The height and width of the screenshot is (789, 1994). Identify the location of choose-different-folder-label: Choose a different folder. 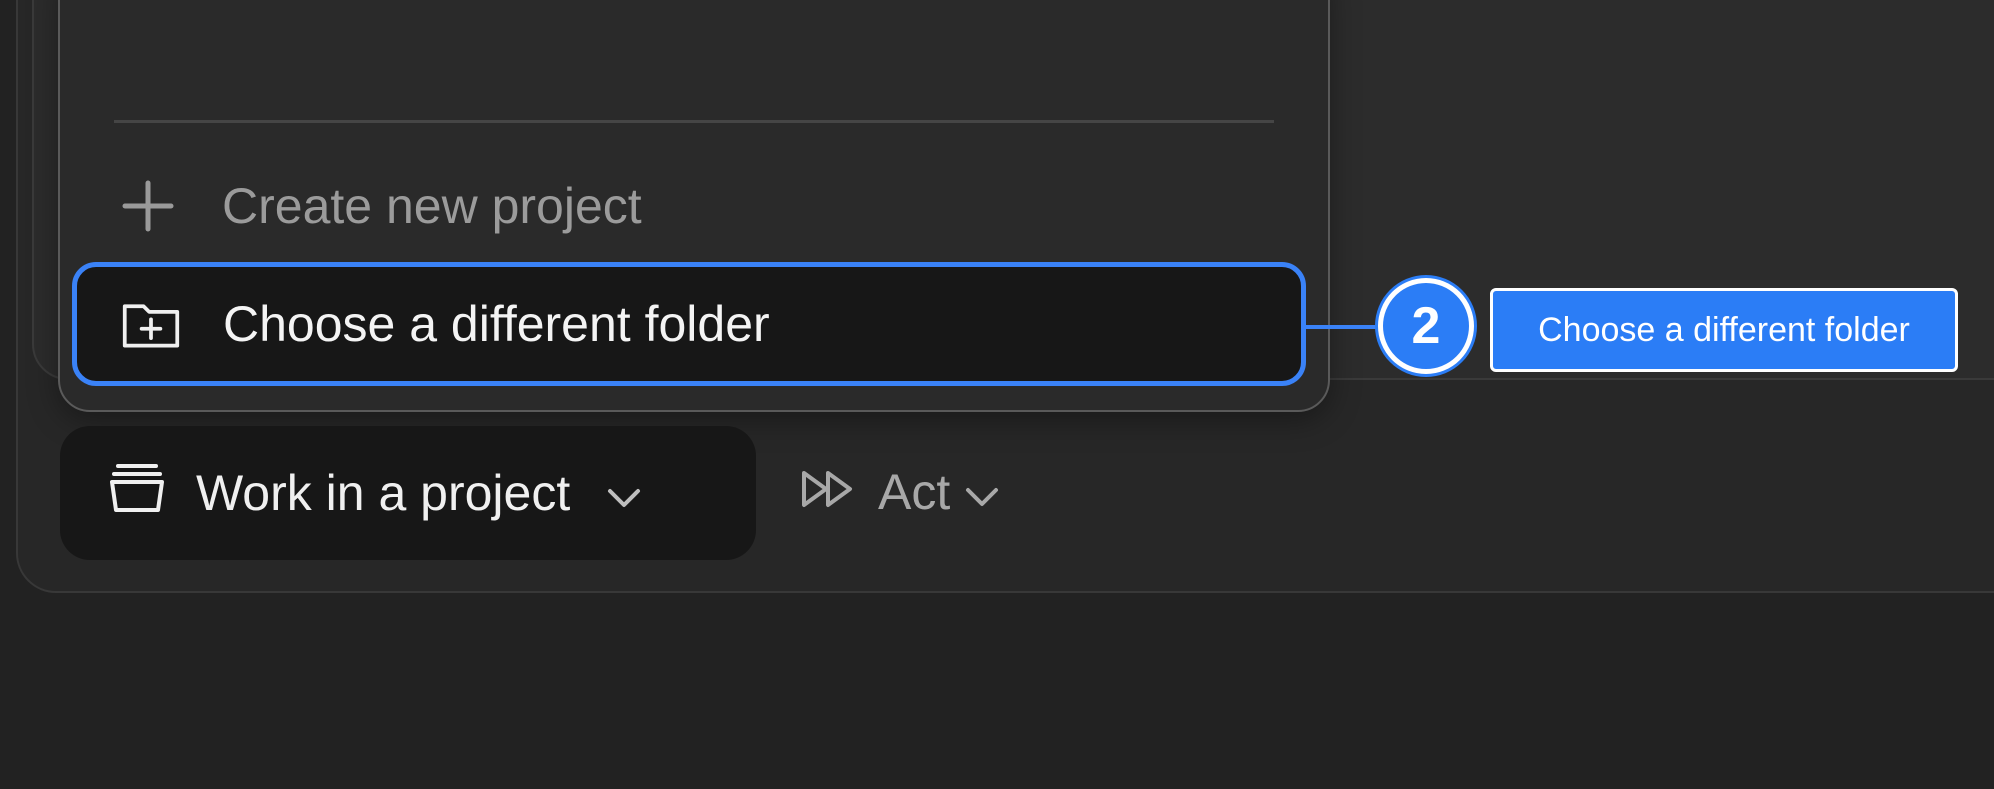
(496, 324).